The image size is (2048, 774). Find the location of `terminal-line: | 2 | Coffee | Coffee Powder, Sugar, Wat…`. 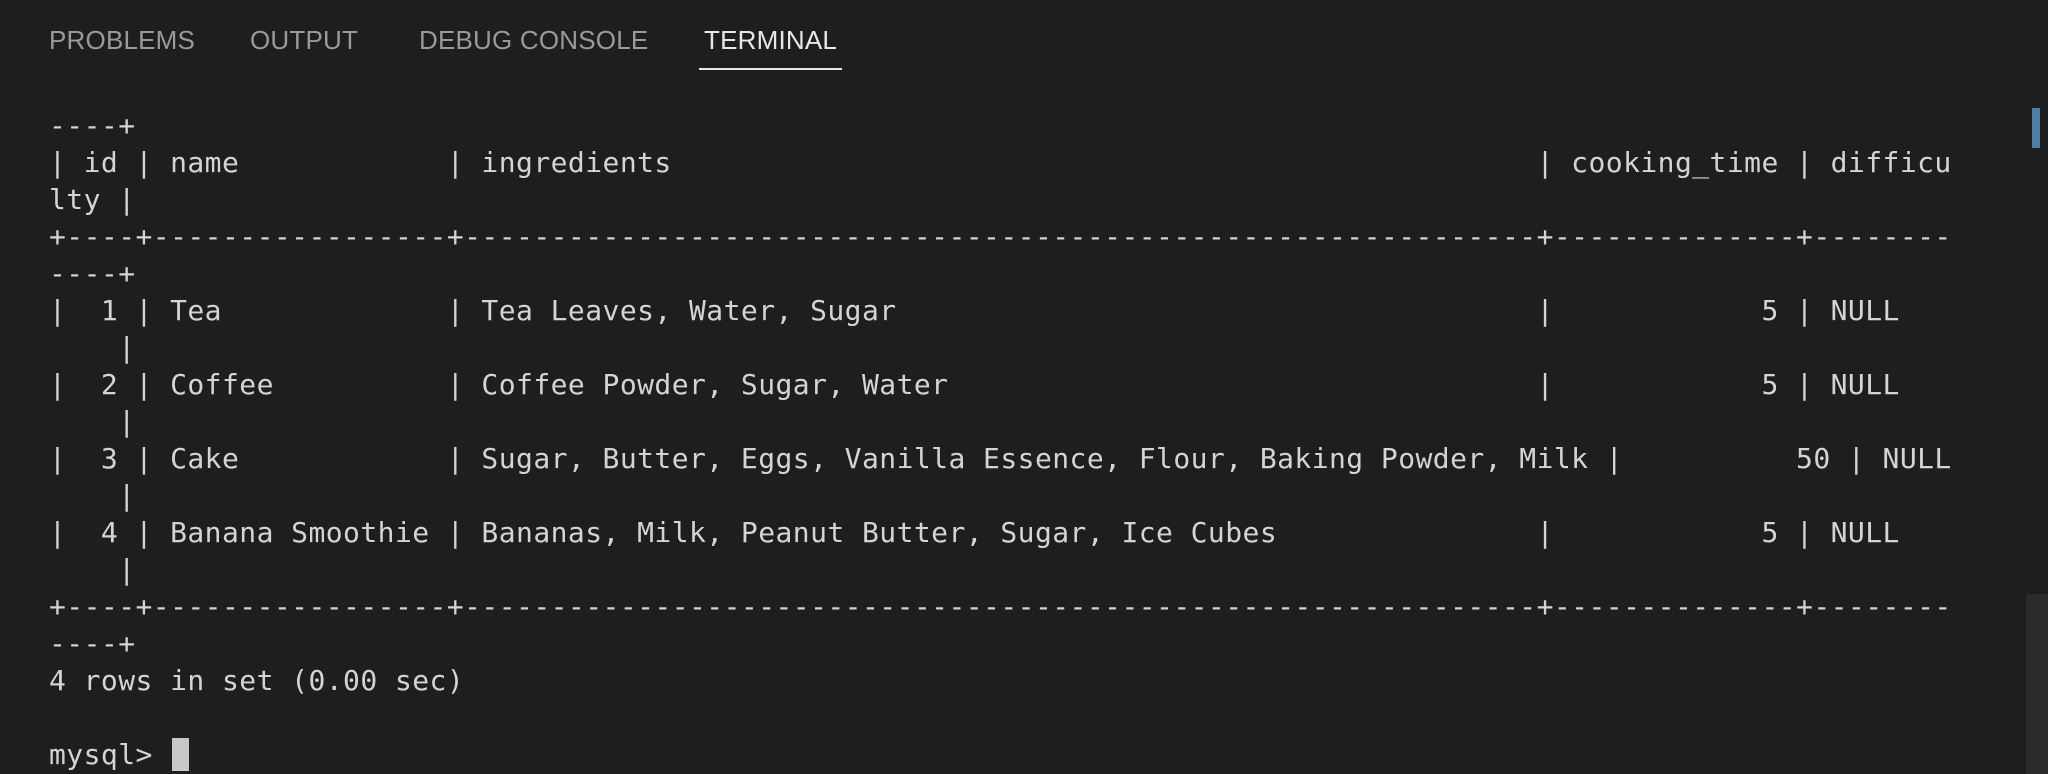

terminal-line: | 2 | Coffee | Coffee Powder, Sugar, Wat… is located at coordinates (974, 384).